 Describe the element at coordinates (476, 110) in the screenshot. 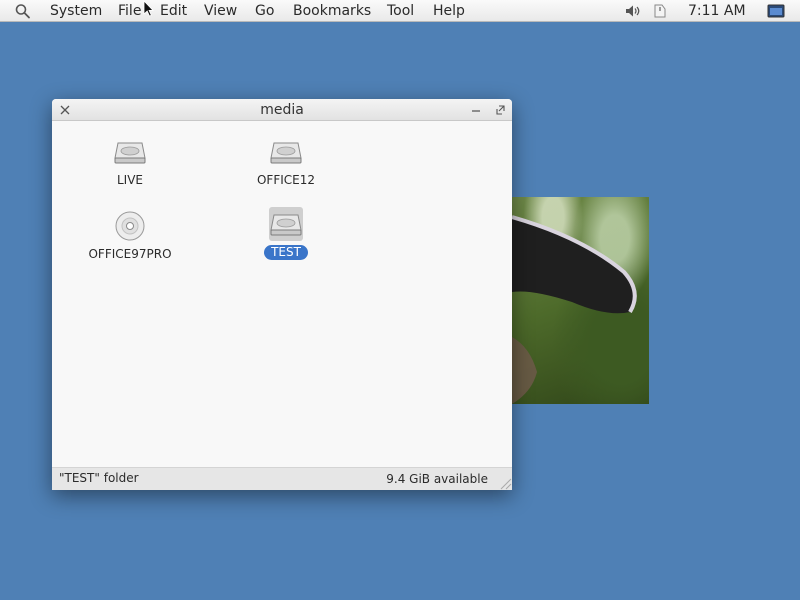

I see `minimize-icon` at that location.